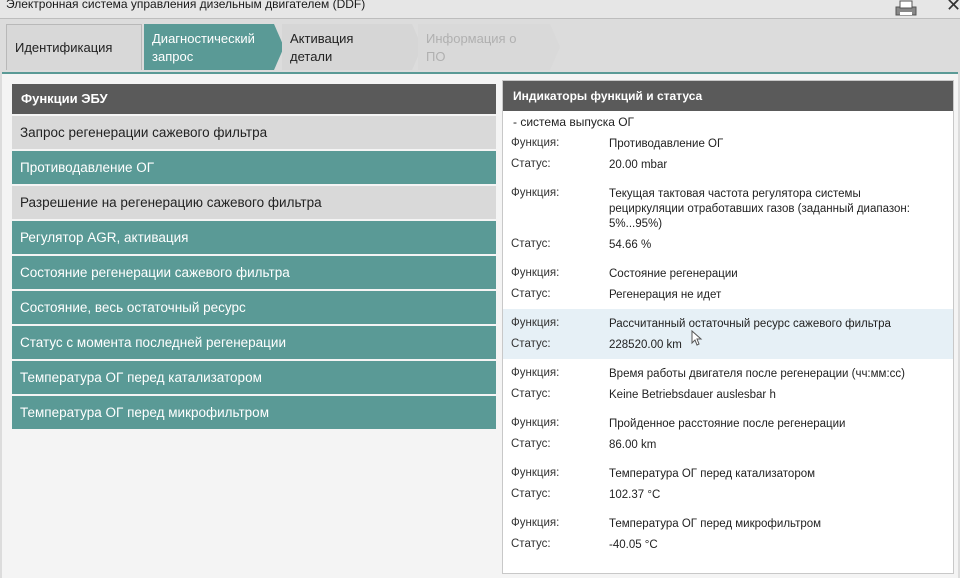 This screenshot has width=960, height=578. What do you see at coordinates (311, 56) in the screenshot?
I see `tab-label-line2: детали` at bounding box center [311, 56].